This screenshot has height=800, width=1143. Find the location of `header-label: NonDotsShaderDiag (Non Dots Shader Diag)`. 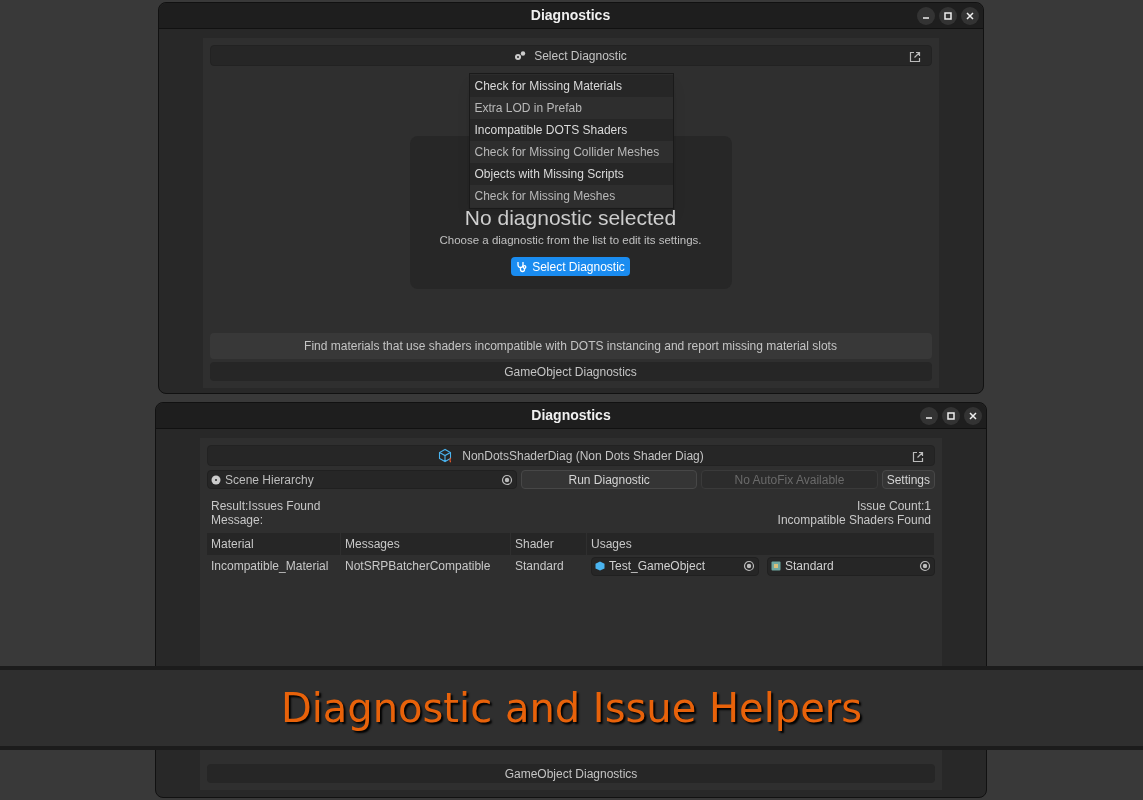

header-label: NonDotsShaderDiag (Non Dots Shader Diag) is located at coordinates (583, 456).